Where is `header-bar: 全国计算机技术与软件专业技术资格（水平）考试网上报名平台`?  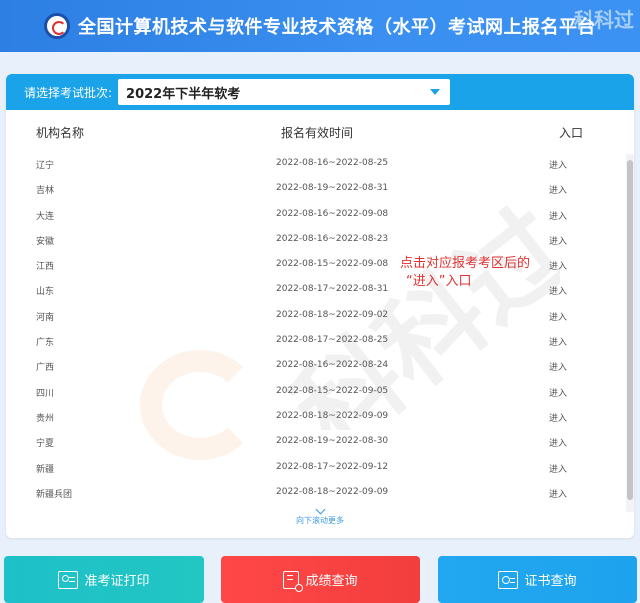
header-bar: 全国计算机技术与软件专业技术资格（水平）考试网上报名平台 is located at coordinates (320, 26).